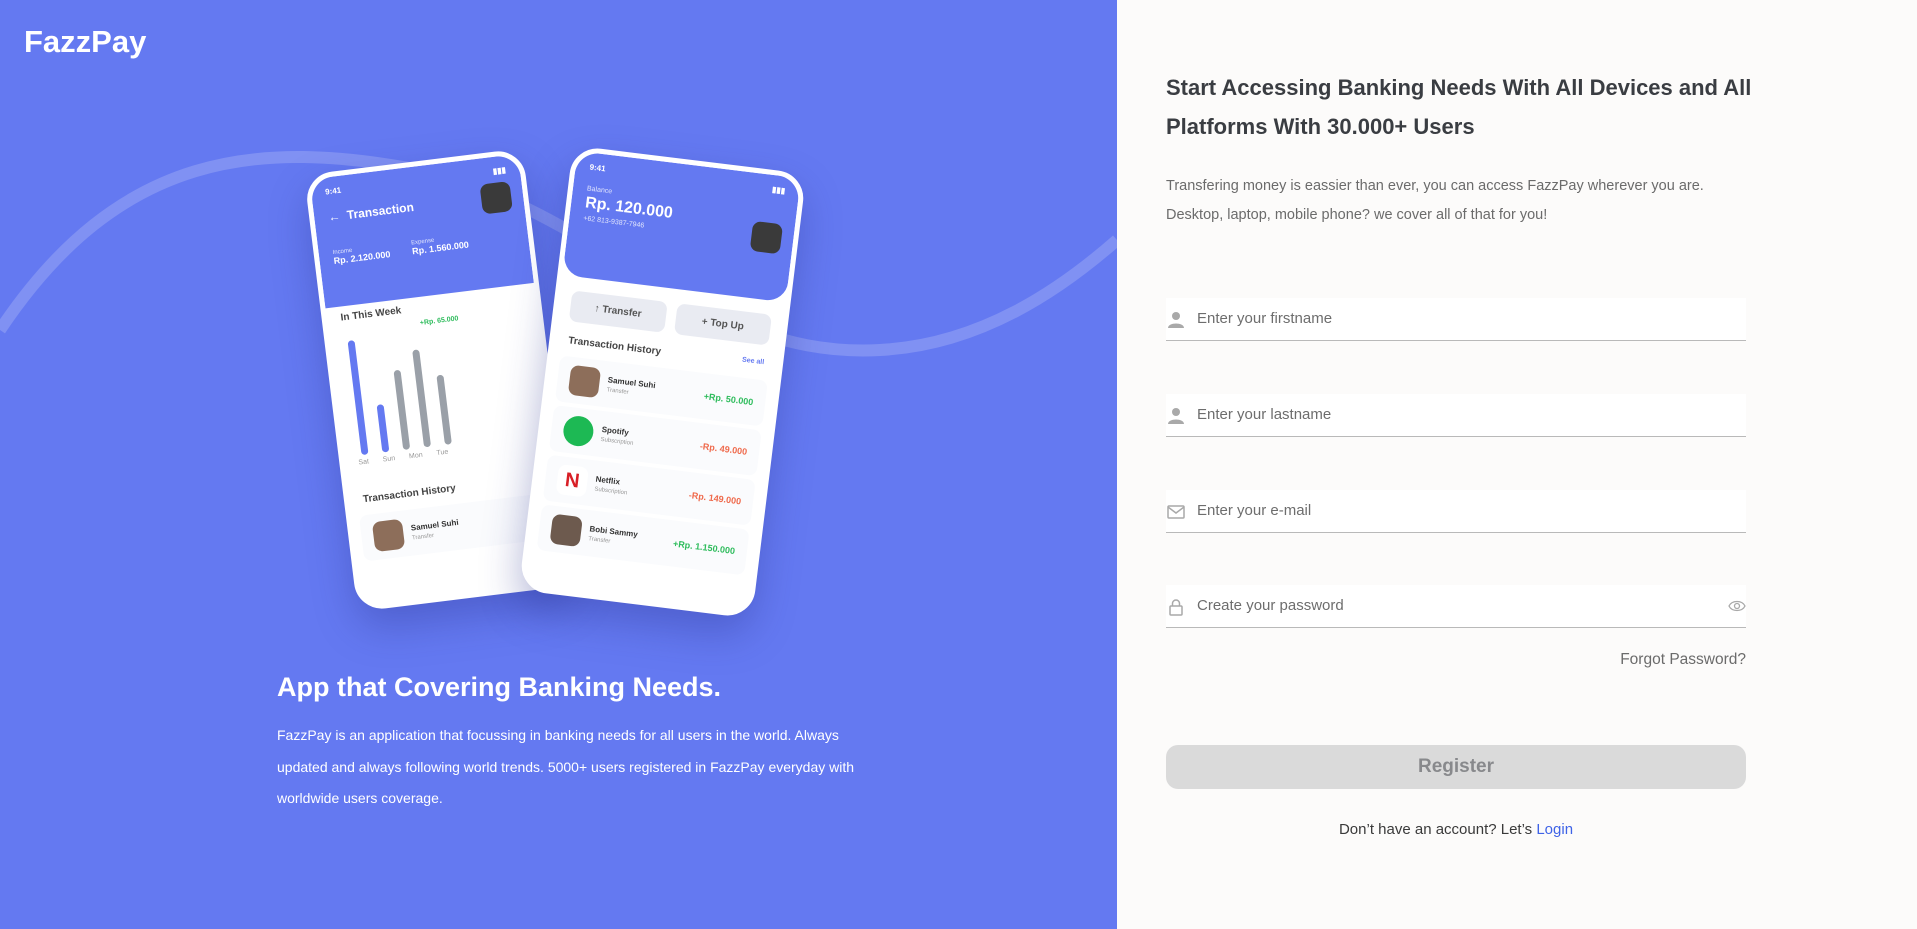 The width and height of the screenshot is (1917, 929). What do you see at coordinates (578, 431) in the screenshot?
I see `spotify-icon` at bounding box center [578, 431].